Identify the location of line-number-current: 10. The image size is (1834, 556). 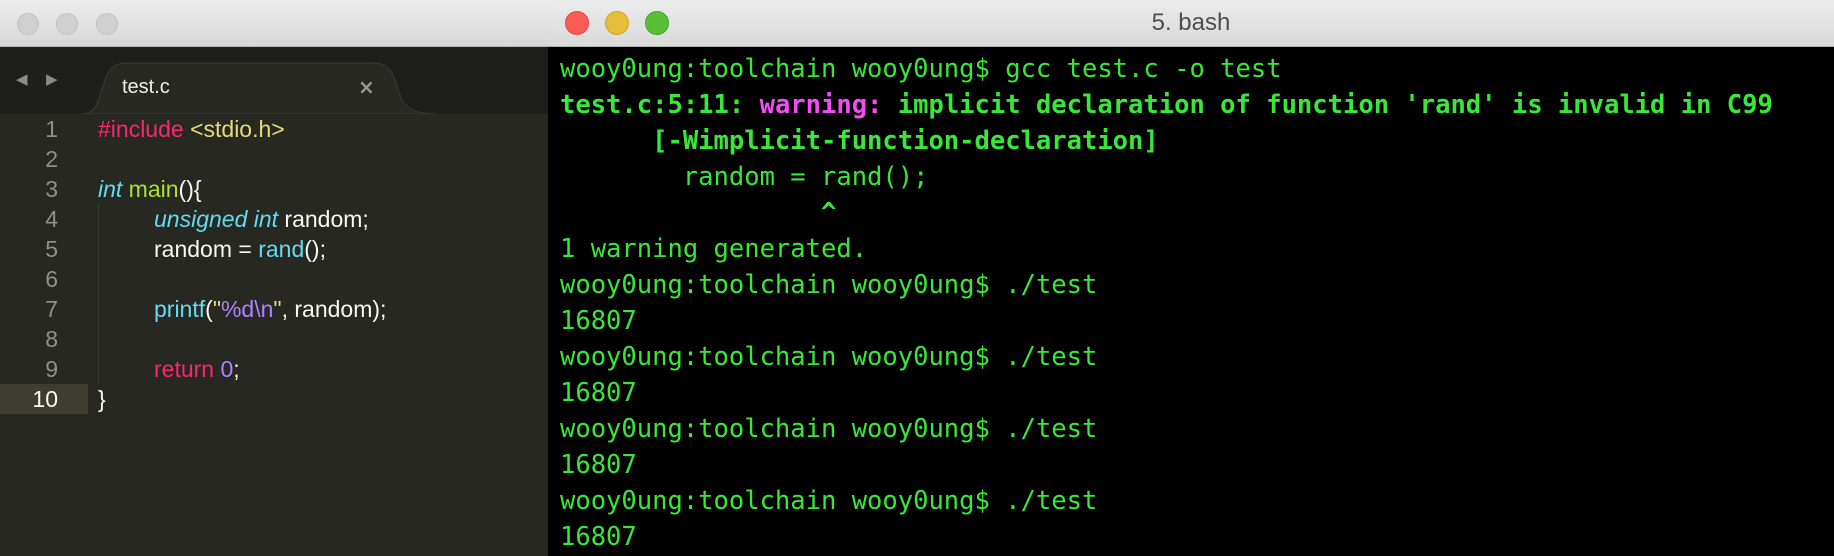
(44, 399).